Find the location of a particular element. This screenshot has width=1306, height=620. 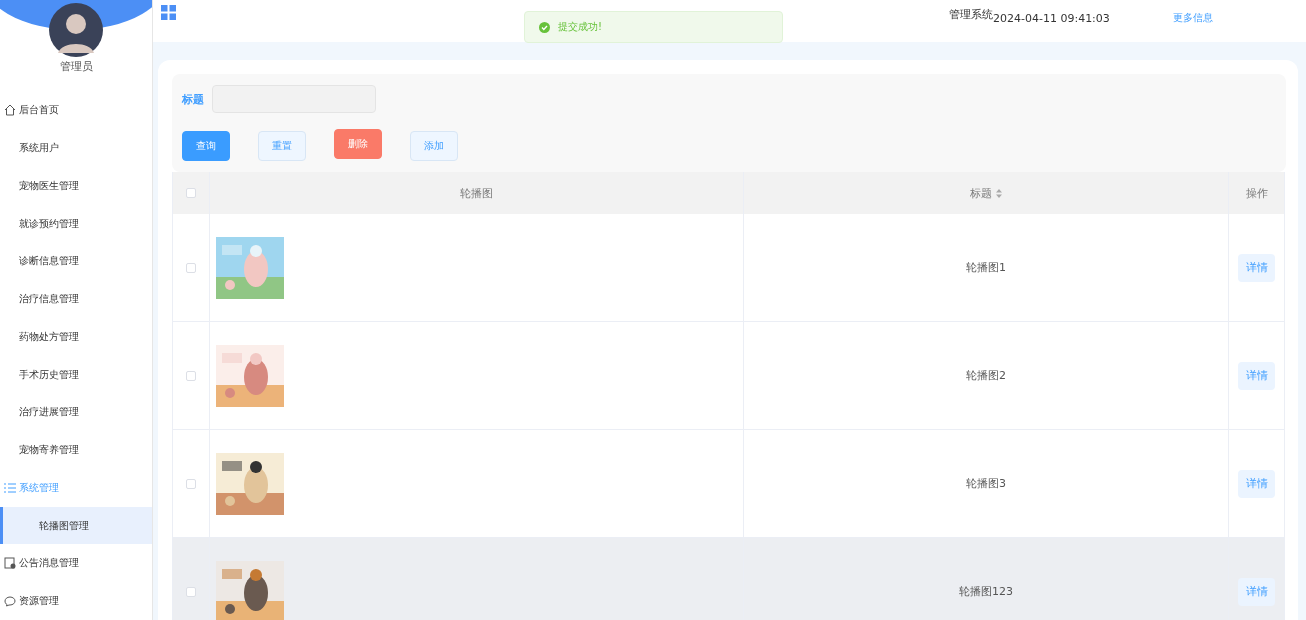

menu-item: 公告消息管理 is located at coordinates (76, 563).